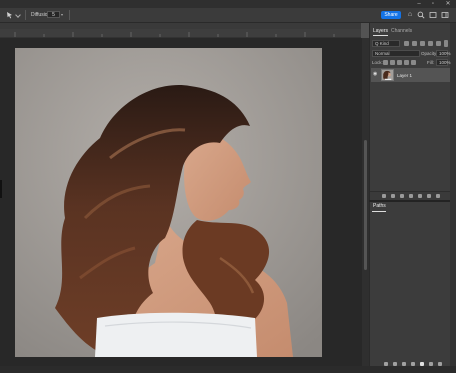  Describe the element at coordinates (228, 369) in the screenshot. I see `status-bar` at that location.